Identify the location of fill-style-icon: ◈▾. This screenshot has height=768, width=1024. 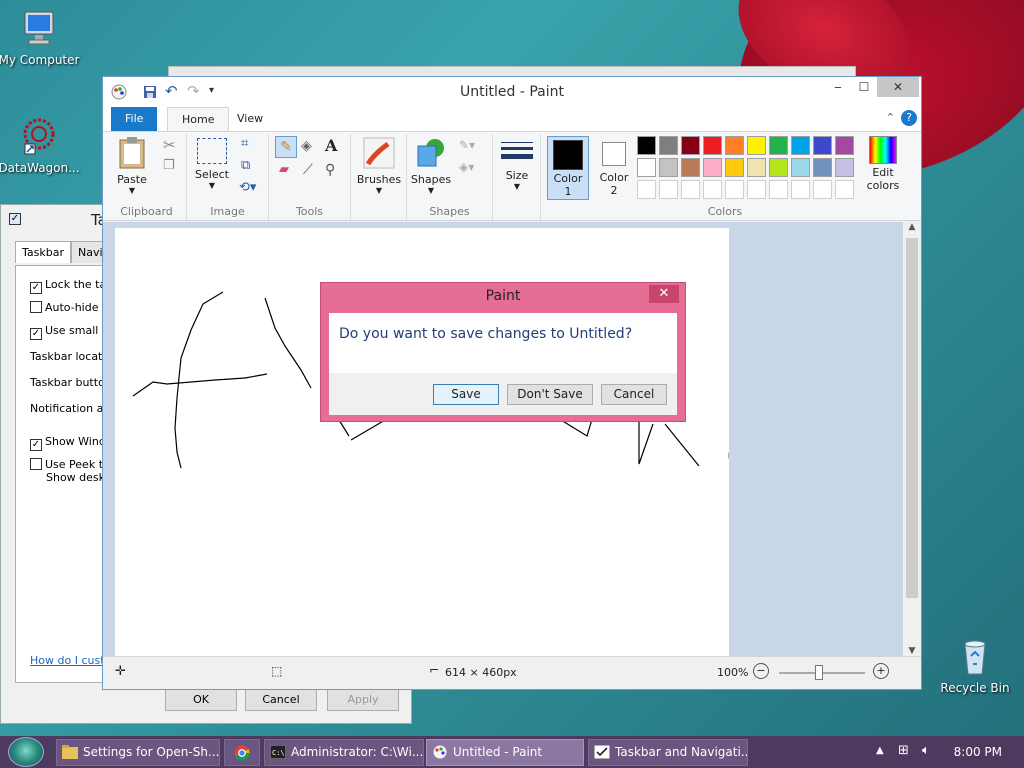
(466, 167).